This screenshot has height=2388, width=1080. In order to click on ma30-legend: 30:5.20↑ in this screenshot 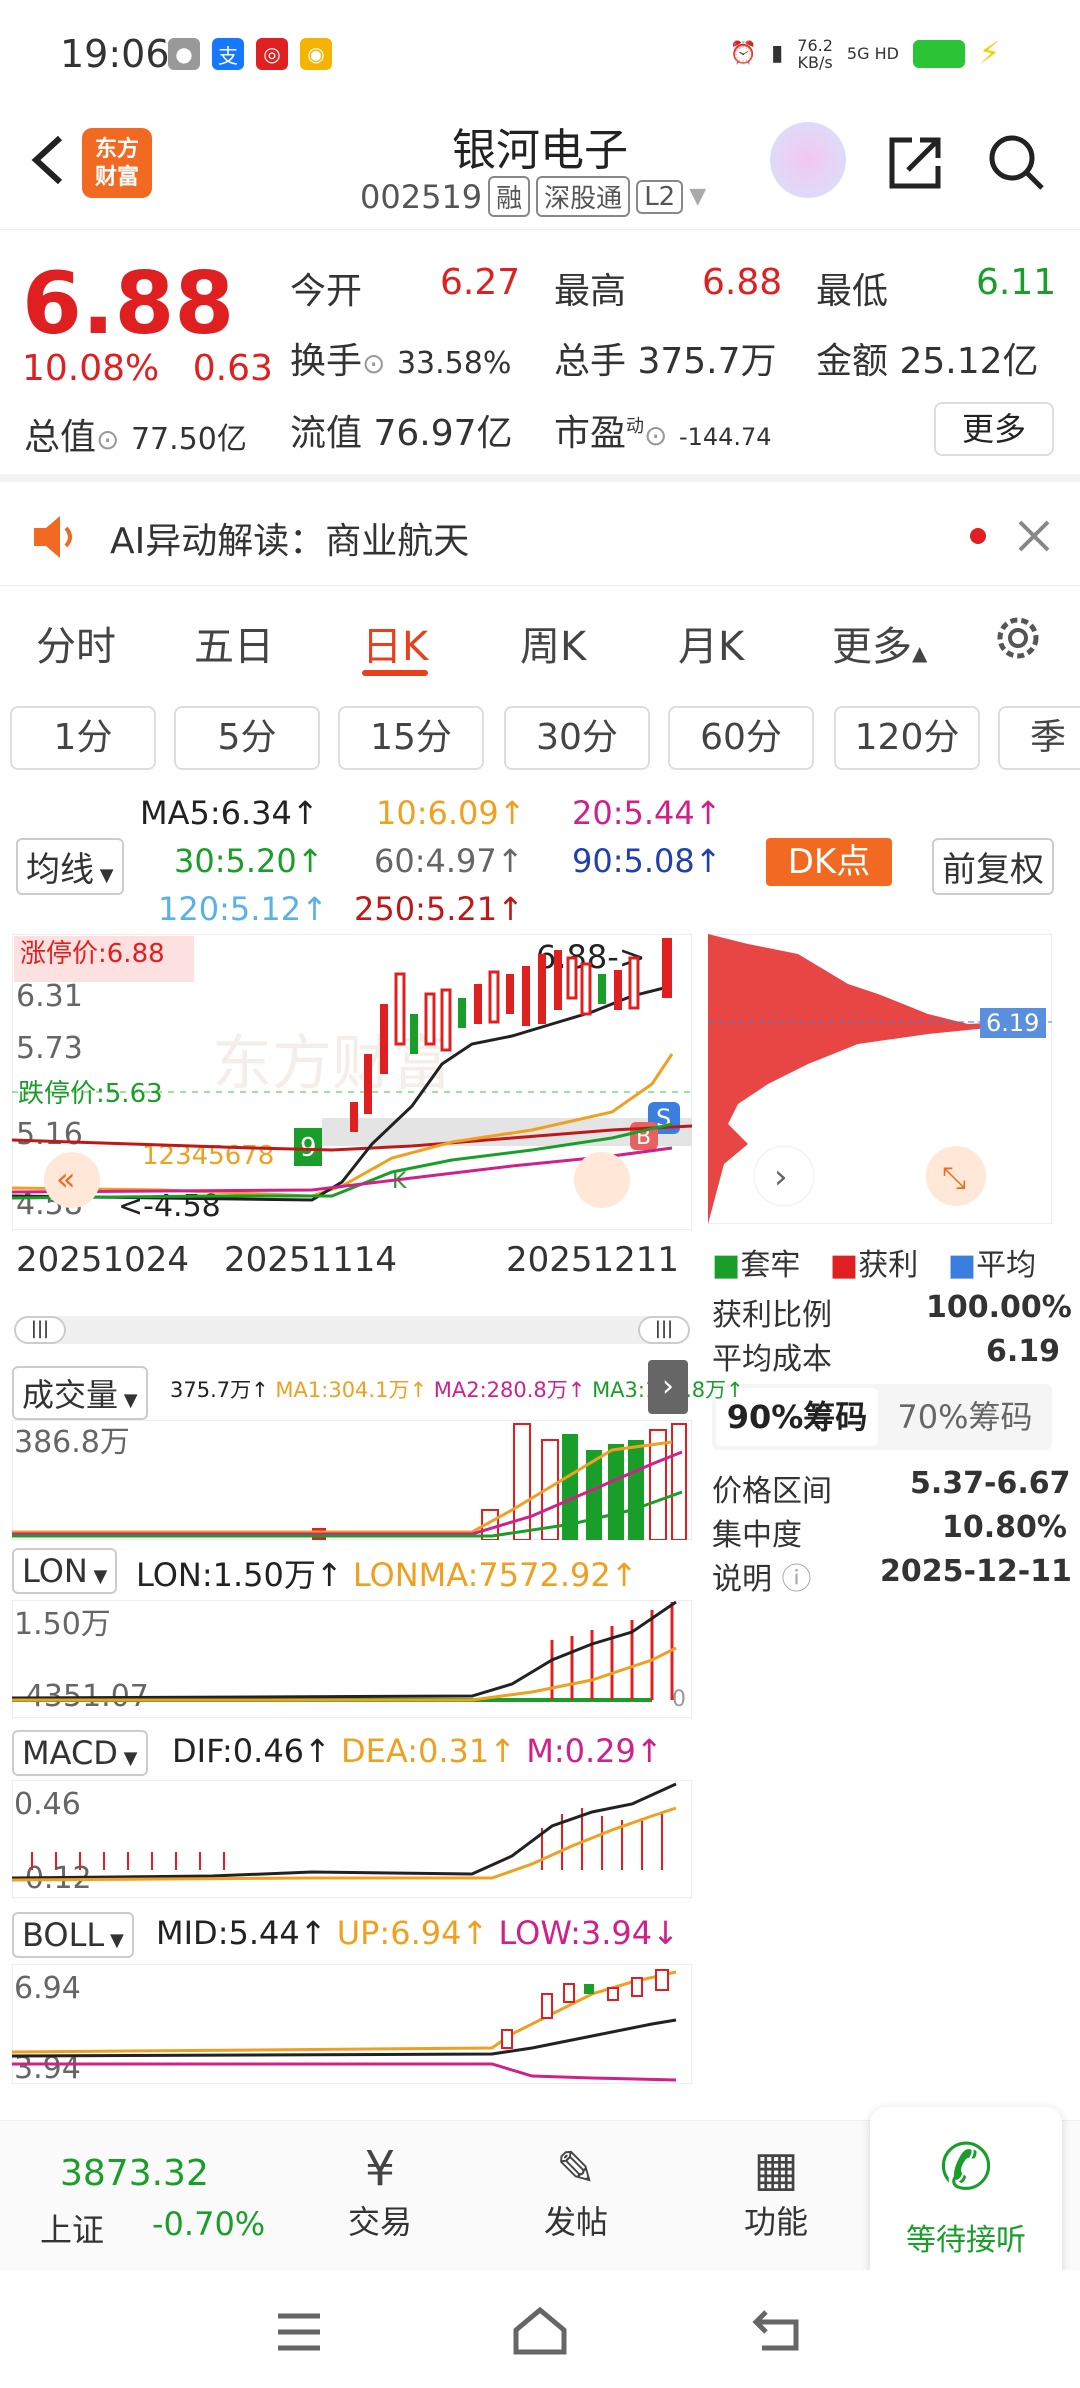, I will do `click(249, 861)`.